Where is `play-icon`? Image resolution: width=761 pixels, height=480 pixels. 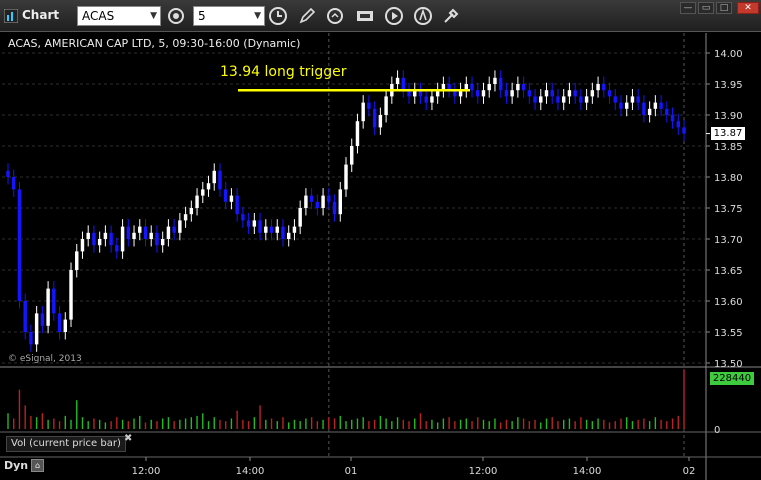
play-icon is located at coordinates (394, 16).